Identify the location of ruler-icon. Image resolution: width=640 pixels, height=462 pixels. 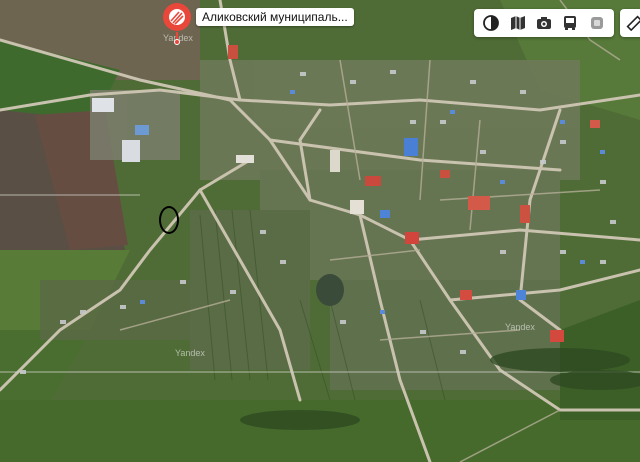
(630, 23).